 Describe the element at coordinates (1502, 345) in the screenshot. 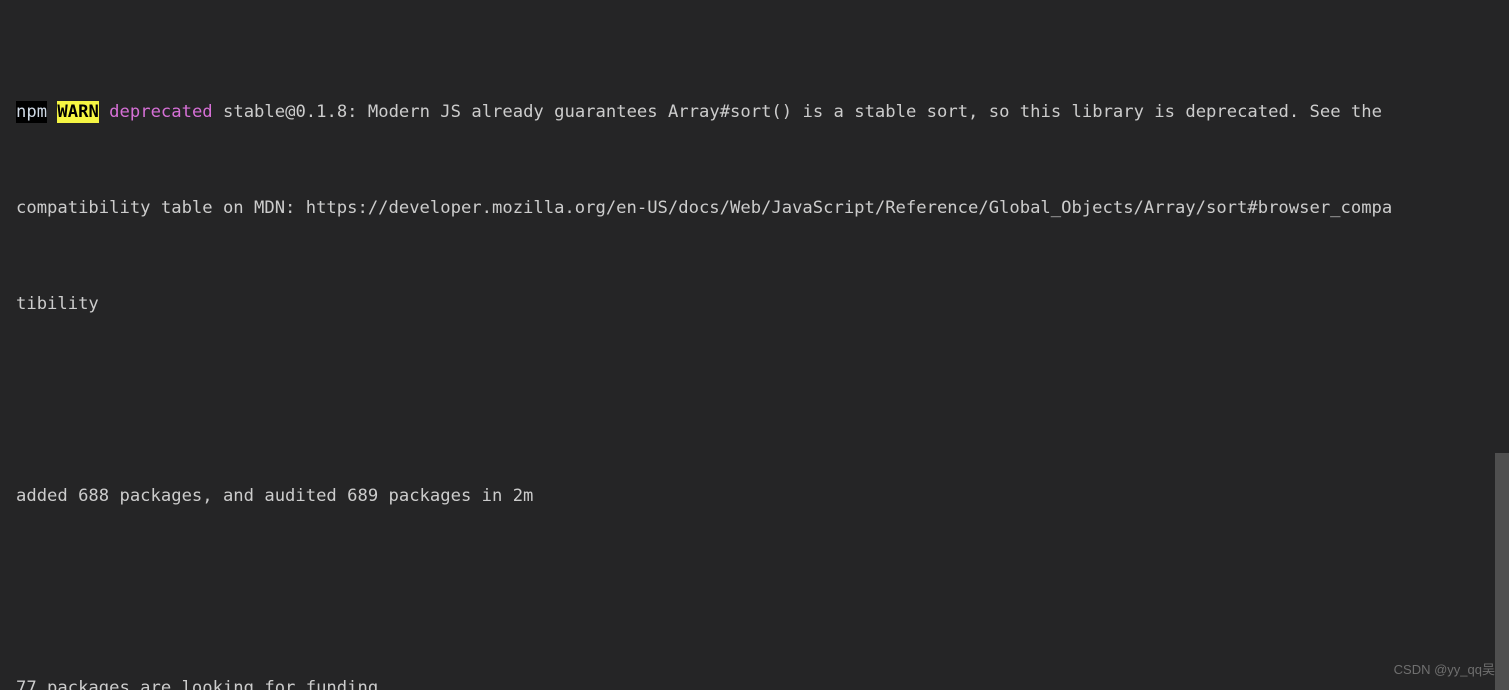

I see `vertical-scrollbar` at that location.